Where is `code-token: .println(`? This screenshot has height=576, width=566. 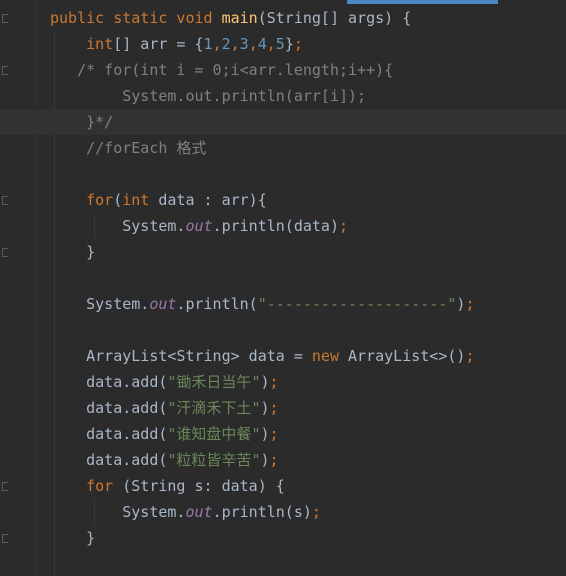
code-token: .println( is located at coordinates (217, 304).